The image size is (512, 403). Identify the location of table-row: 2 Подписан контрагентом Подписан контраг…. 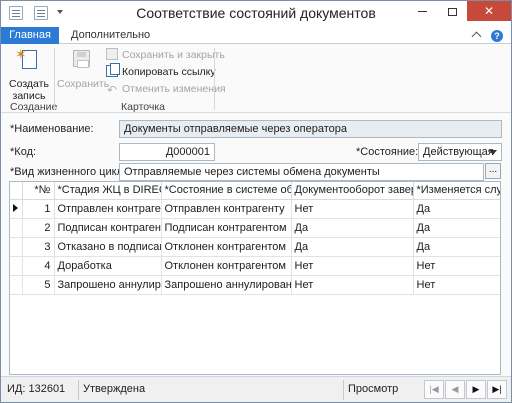
(255, 228).